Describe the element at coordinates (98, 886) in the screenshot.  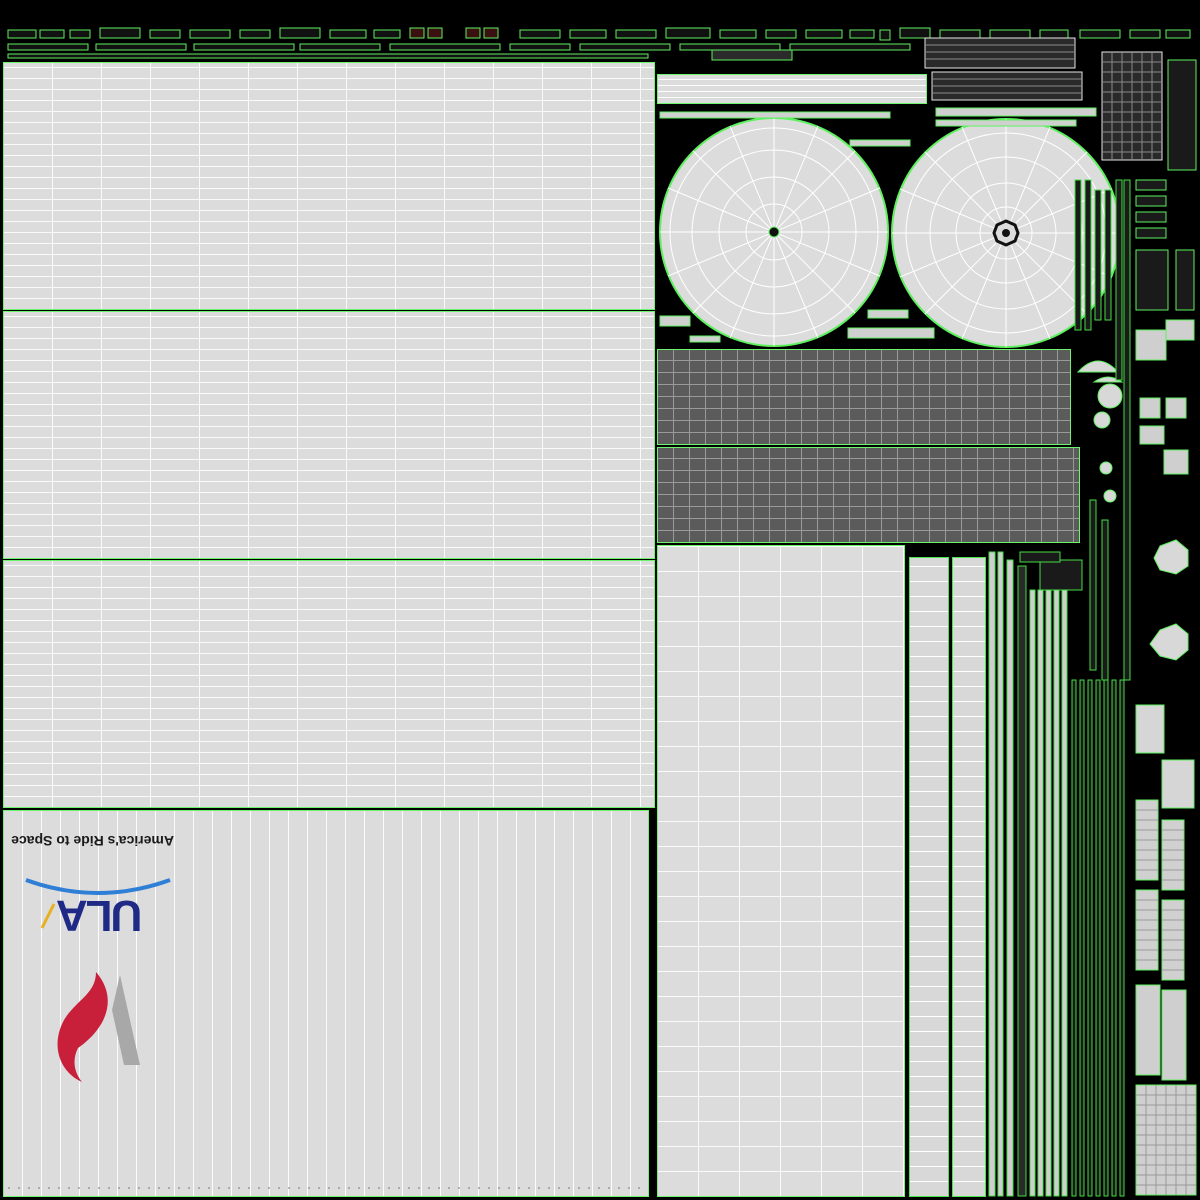
I see `ula-logo-arc` at that location.